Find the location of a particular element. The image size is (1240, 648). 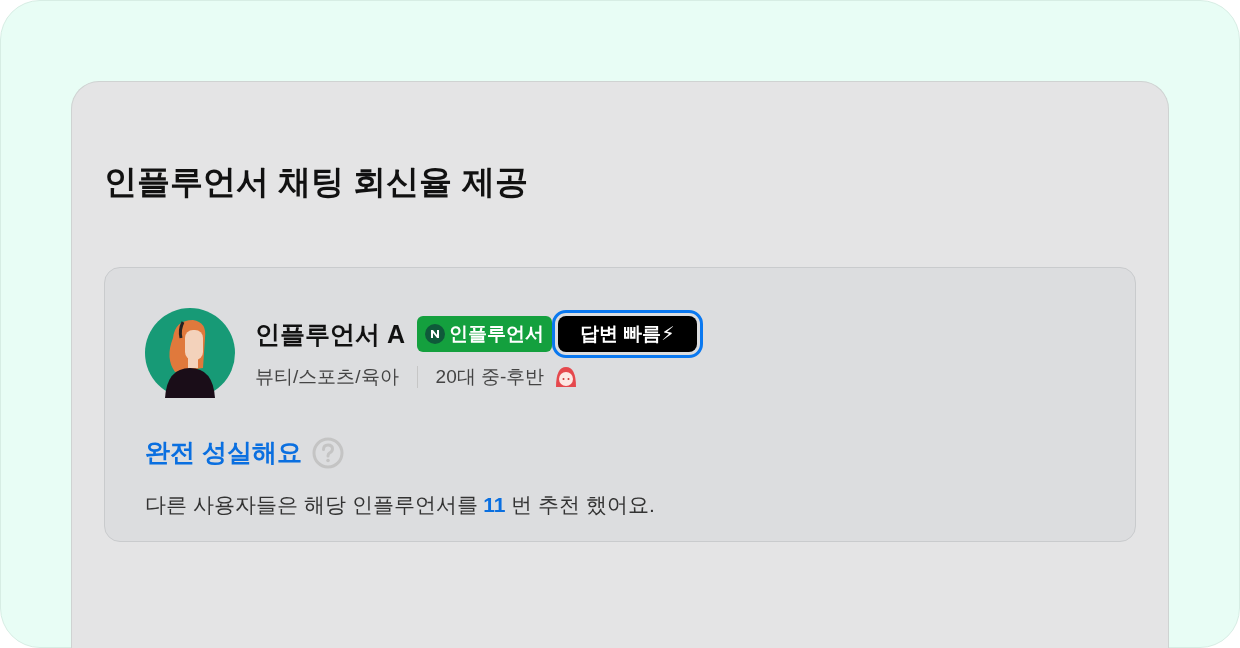

age-text: 20대 중-후반 is located at coordinates (490, 377).